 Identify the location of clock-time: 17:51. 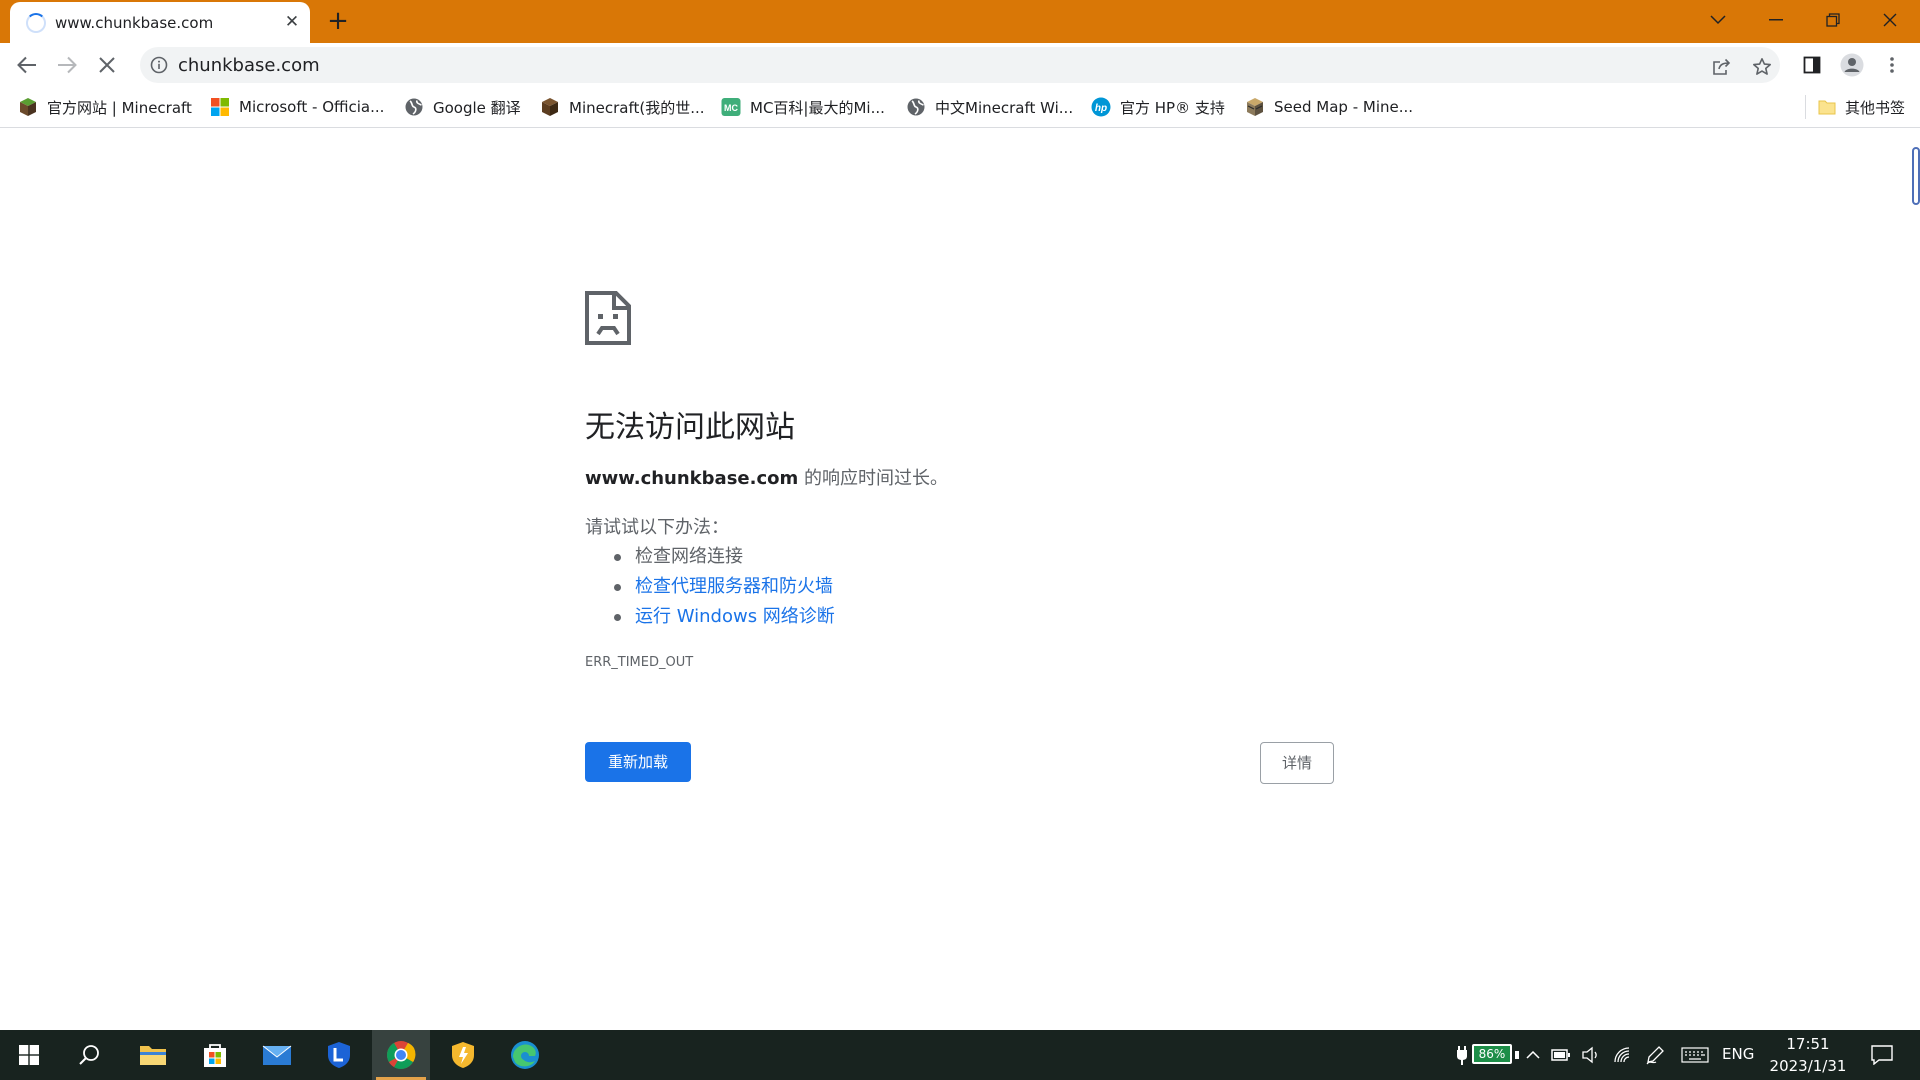
(1808, 1044).